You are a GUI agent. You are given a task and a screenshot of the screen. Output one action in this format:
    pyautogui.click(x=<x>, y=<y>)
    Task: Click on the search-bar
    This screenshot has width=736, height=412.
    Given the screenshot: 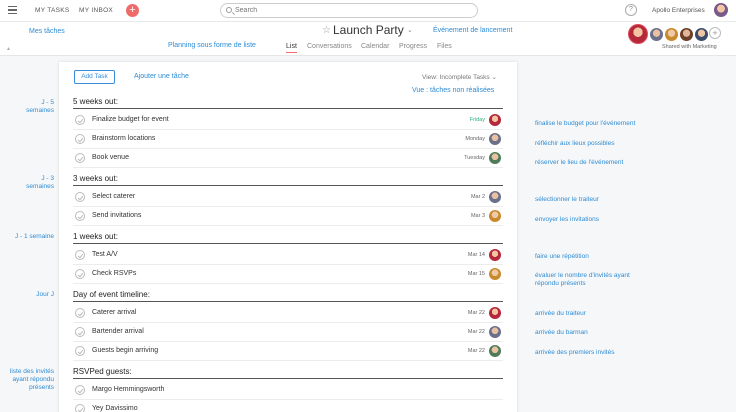 What is the action you would take?
    pyautogui.click(x=349, y=10)
    